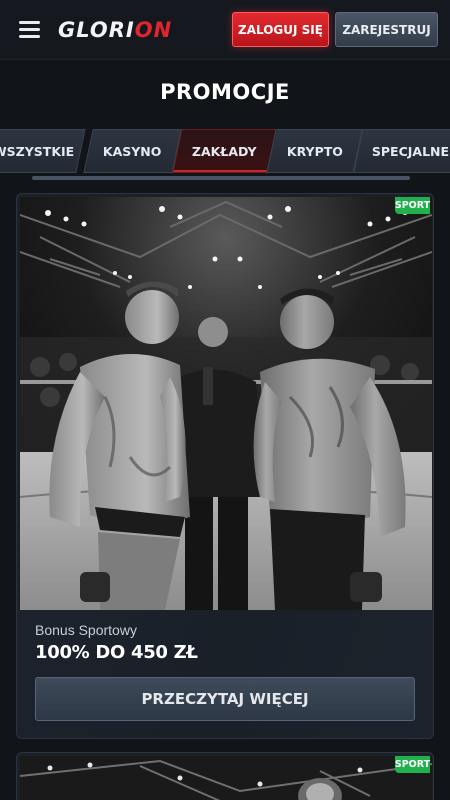 This screenshot has height=800, width=450. What do you see at coordinates (86, 630) in the screenshot?
I see `promotion-subtitle: Bonus Sportowy` at bounding box center [86, 630].